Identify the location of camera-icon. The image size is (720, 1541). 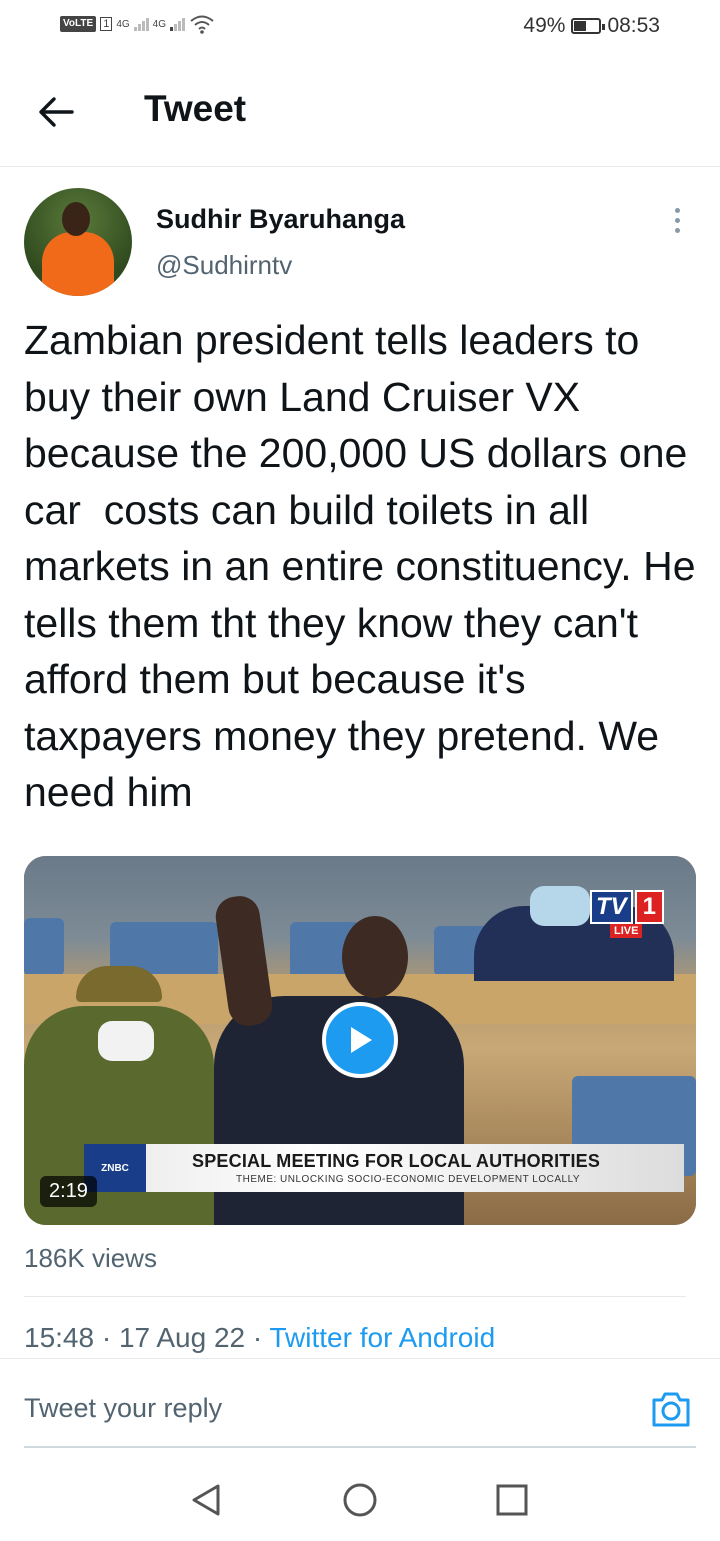
(671, 1409).